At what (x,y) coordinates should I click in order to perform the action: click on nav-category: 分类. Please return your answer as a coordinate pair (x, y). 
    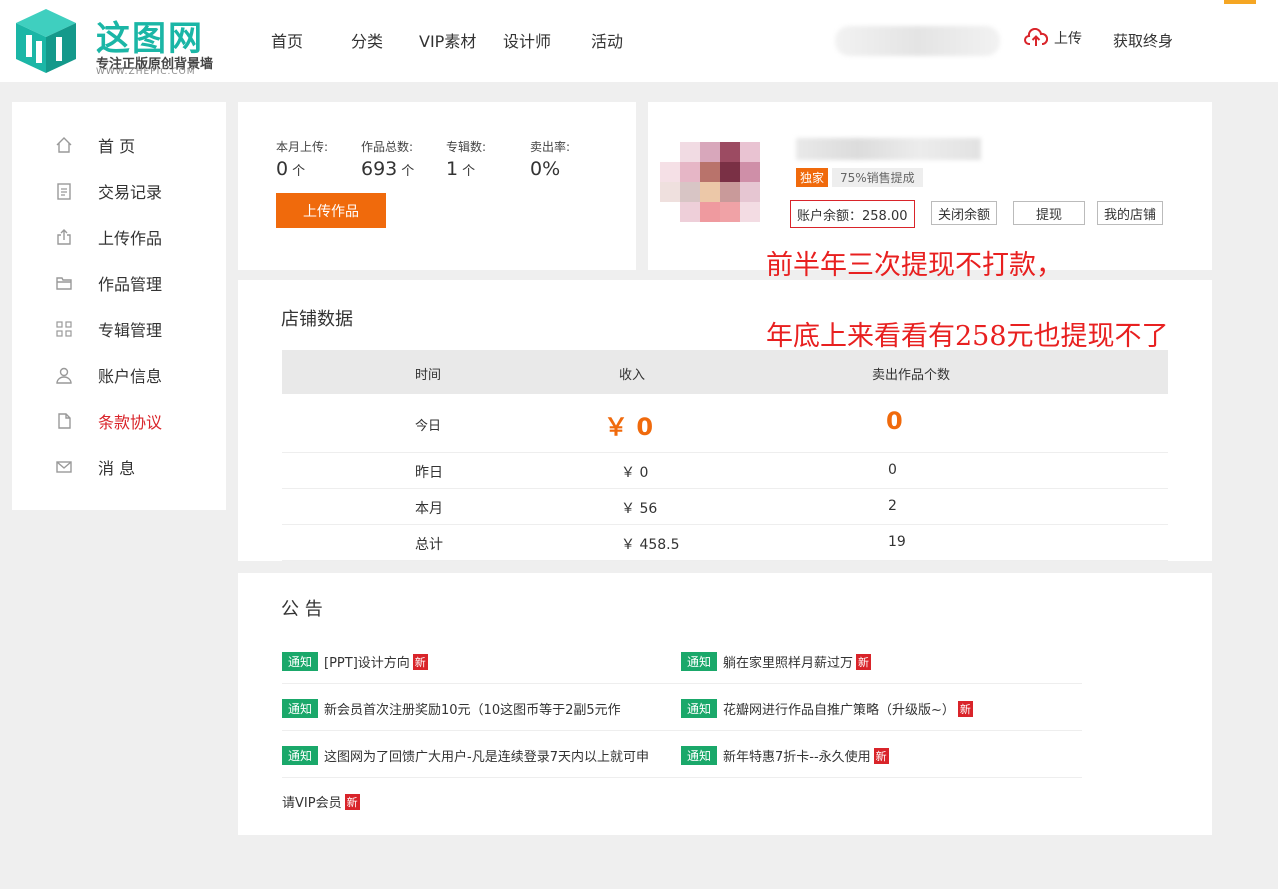
    Looking at the image, I should click on (367, 40).